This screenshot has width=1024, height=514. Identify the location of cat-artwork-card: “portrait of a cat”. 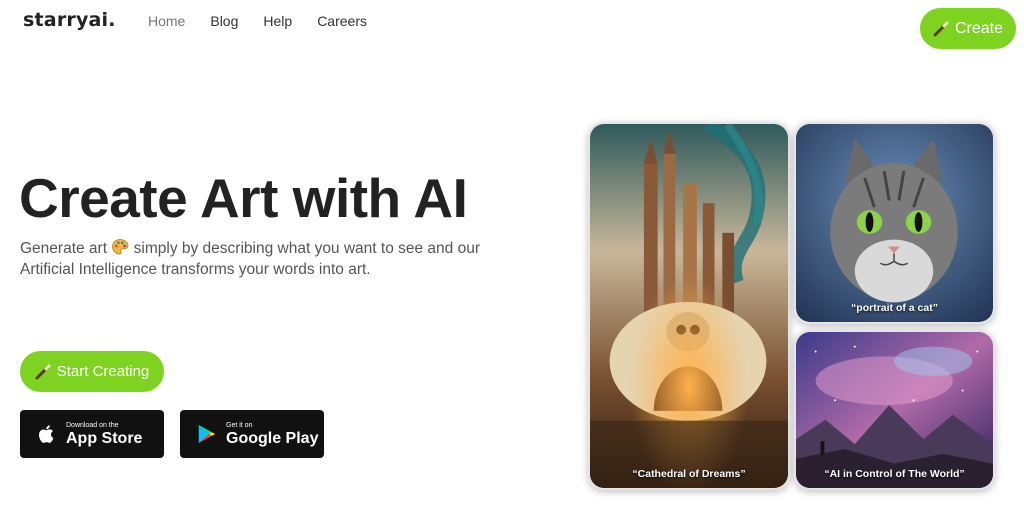
(894, 223).